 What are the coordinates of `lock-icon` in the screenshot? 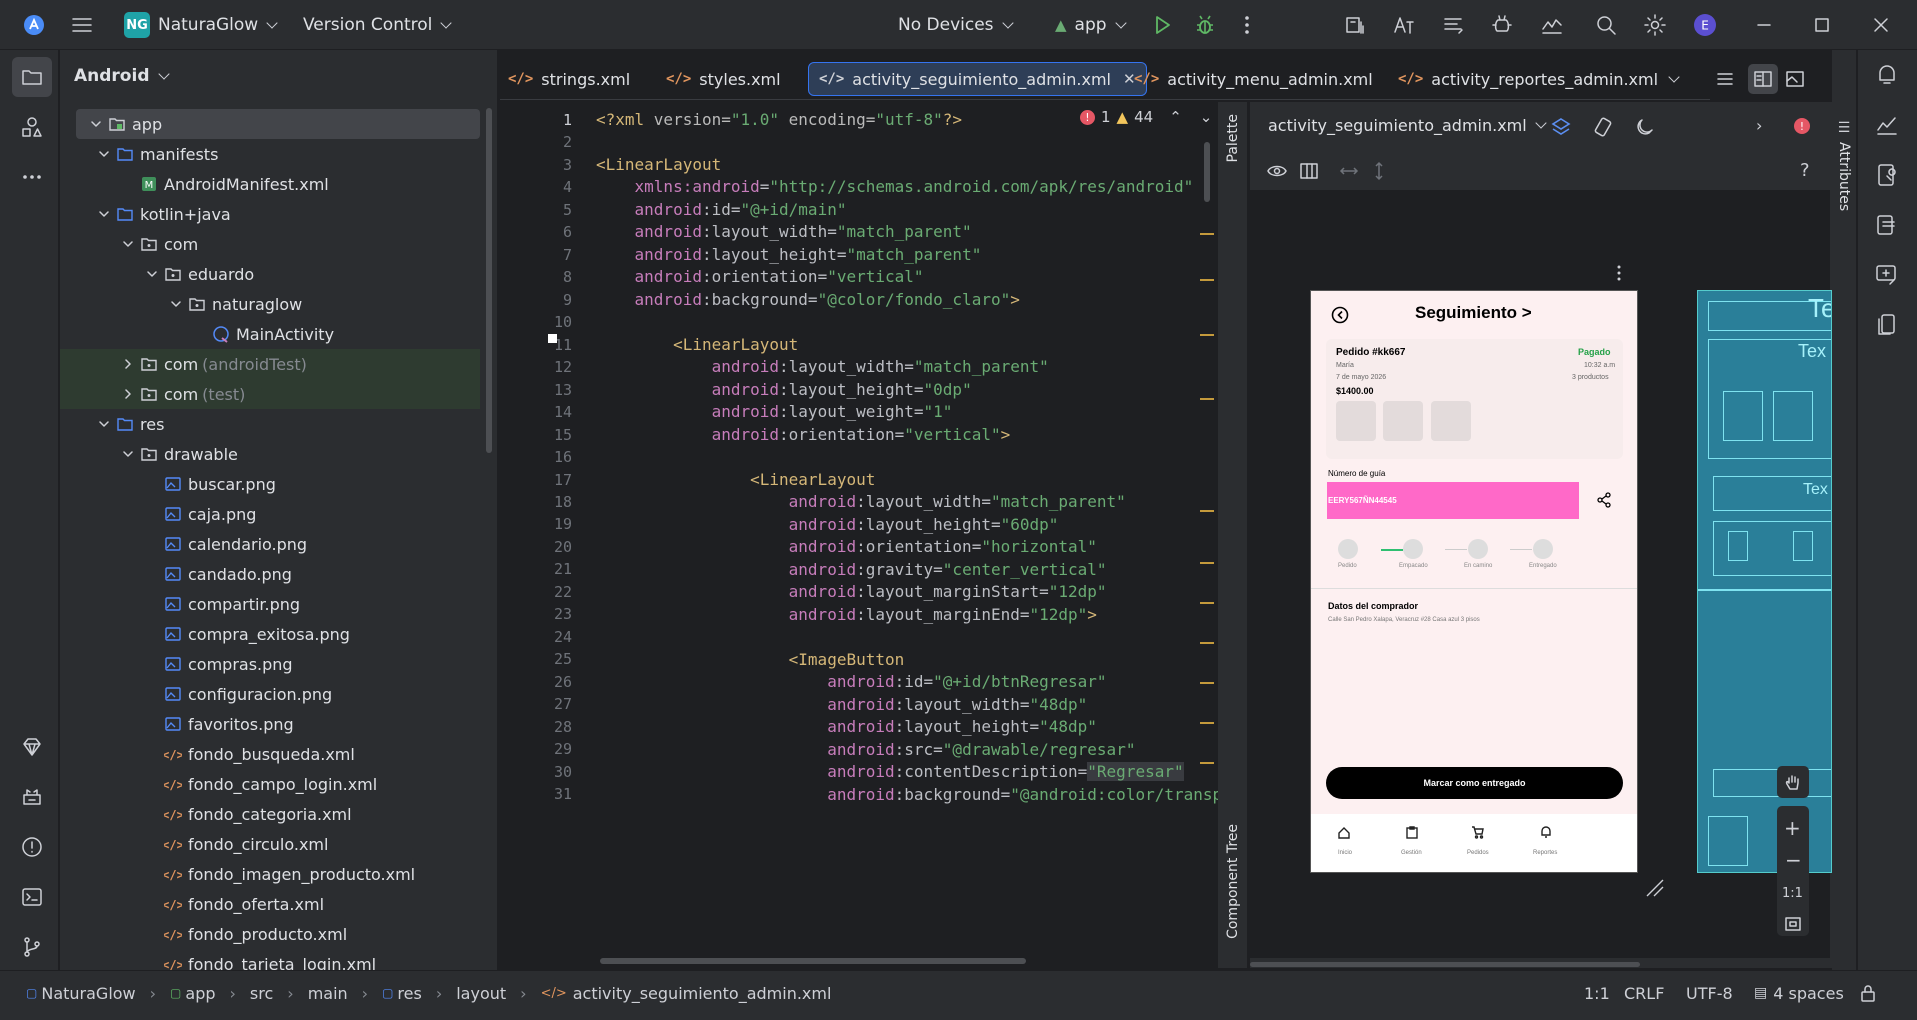 It's located at (1868, 993).